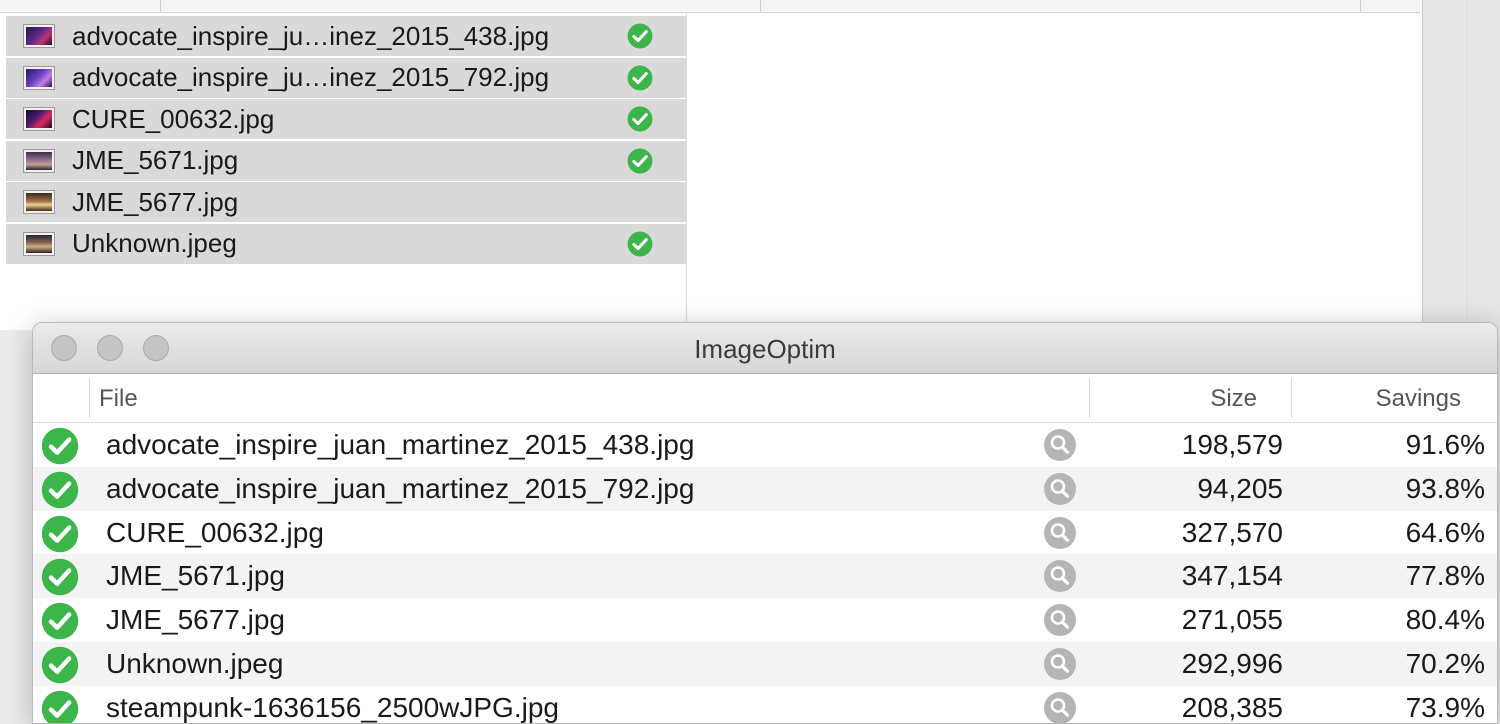 The width and height of the screenshot is (1500, 724). Describe the element at coordinates (1445, 532) in the screenshot. I see `savings-percent: 64.6%` at that location.